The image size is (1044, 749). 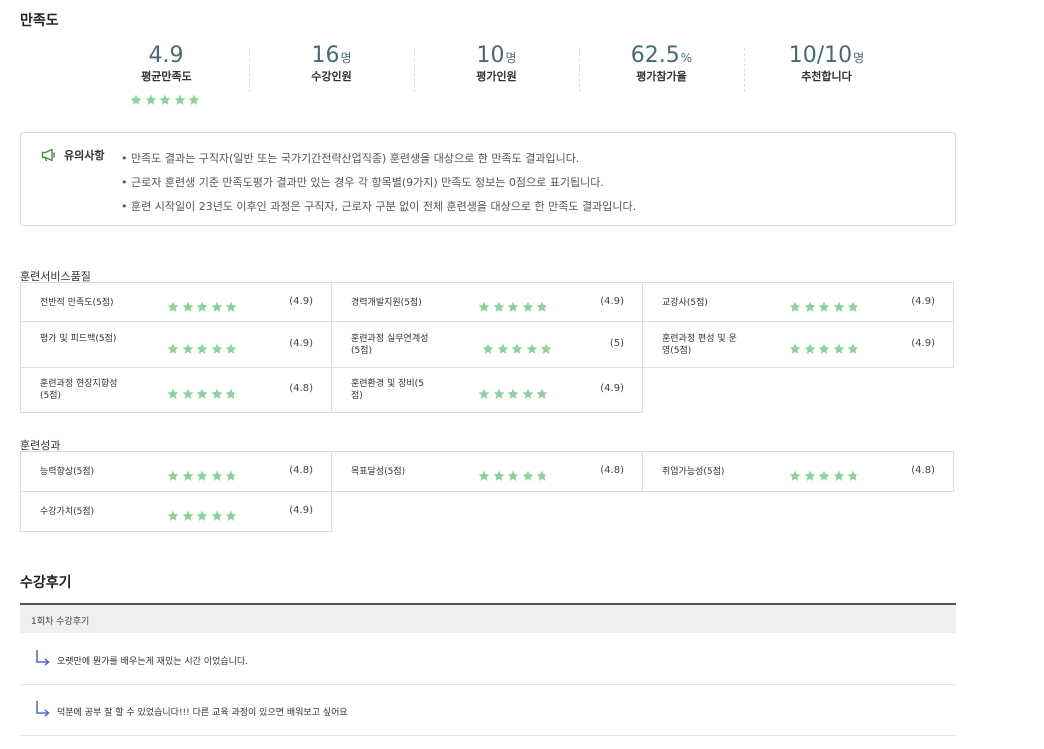 I want to click on stat-label: 평가참가율, so click(x=661, y=76).